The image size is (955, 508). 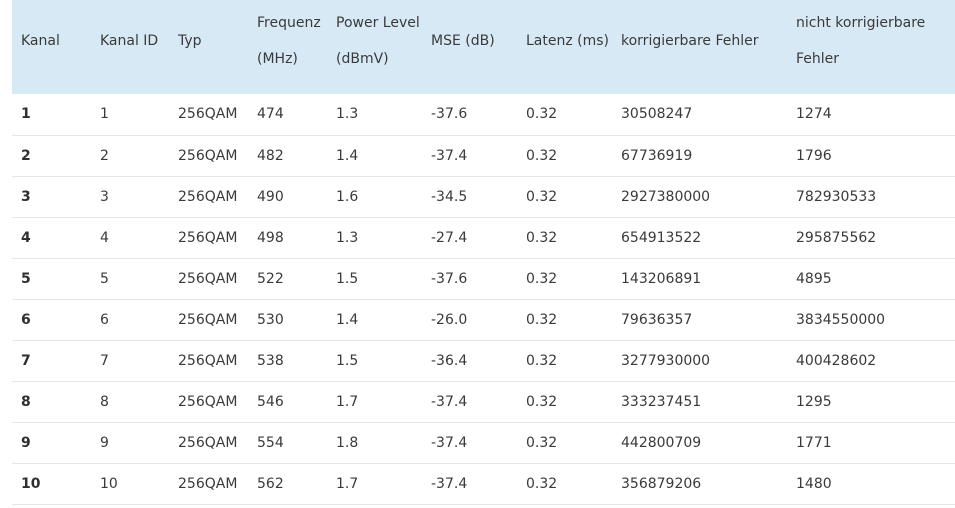 What do you see at coordinates (130, 484) in the screenshot?
I see `kanal-id-cell: 10` at bounding box center [130, 484].